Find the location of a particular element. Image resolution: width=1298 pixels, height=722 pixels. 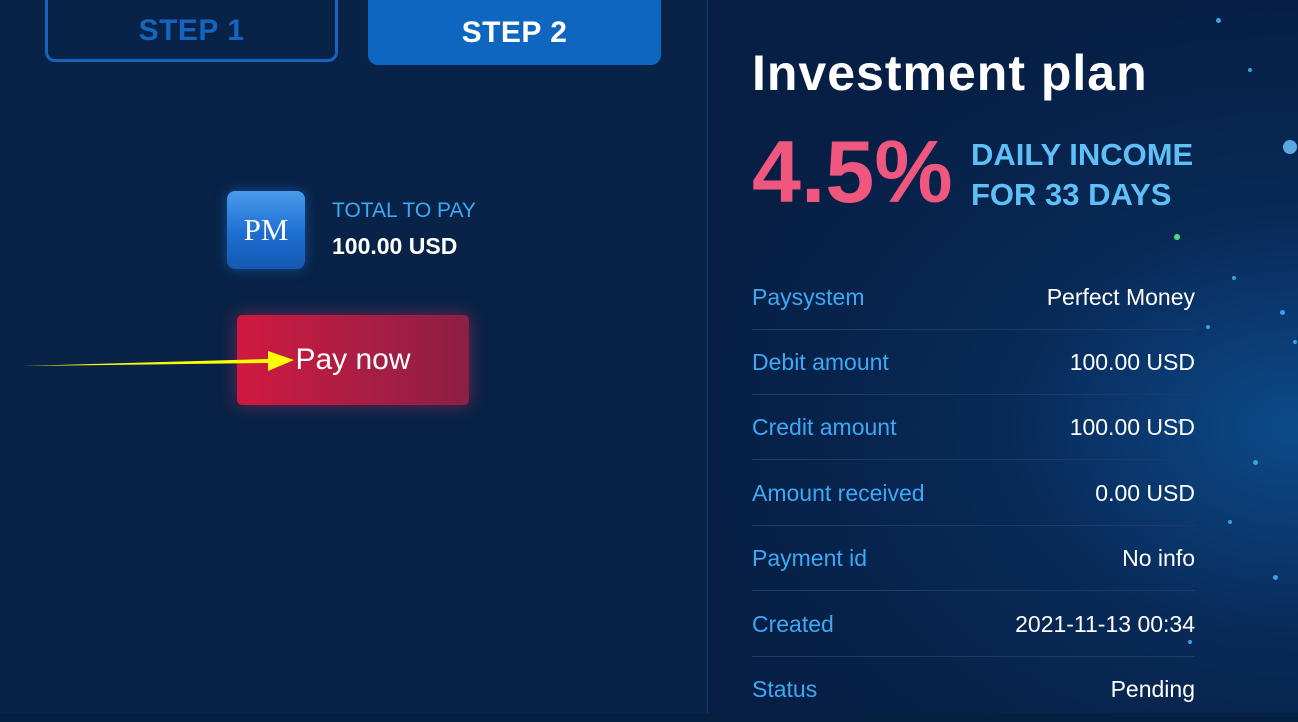

detail-row-received: Amount received 0.00 USD is located at coordinates (973, 493).